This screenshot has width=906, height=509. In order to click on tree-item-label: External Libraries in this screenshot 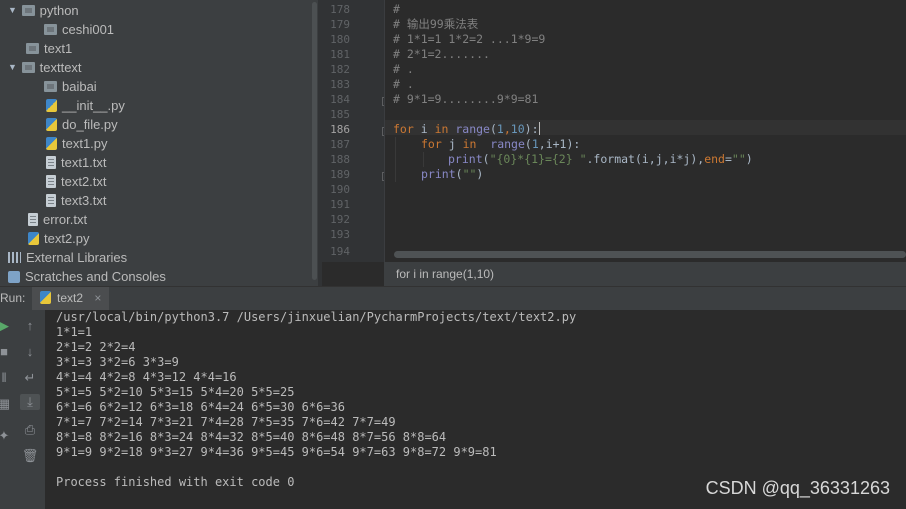, I will do `click(77, 257)`.